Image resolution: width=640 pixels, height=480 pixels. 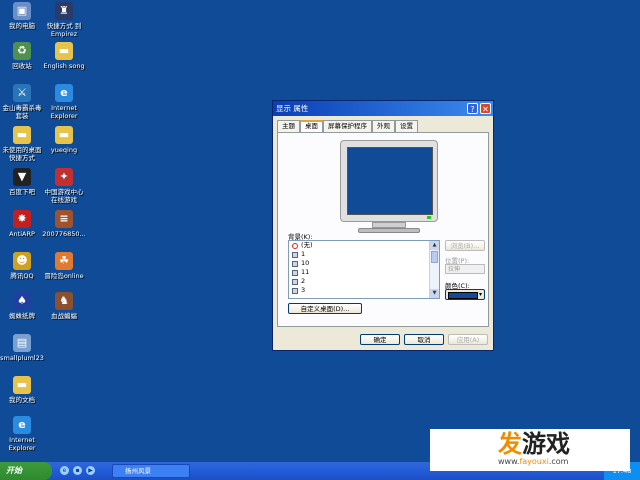 What do you see at coordinates (509, 461) in the screenshot?
I see `url-prefix: www.` at bounding box center [509, 461].